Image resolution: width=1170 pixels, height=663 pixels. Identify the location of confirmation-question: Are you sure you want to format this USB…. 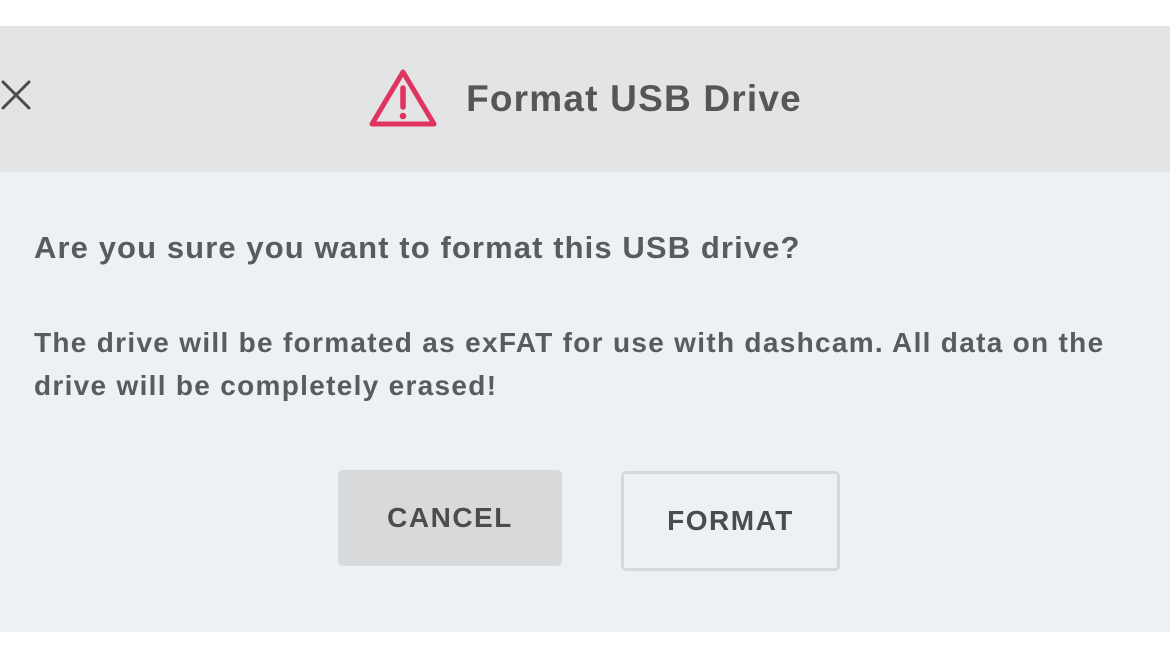
(417, 247).